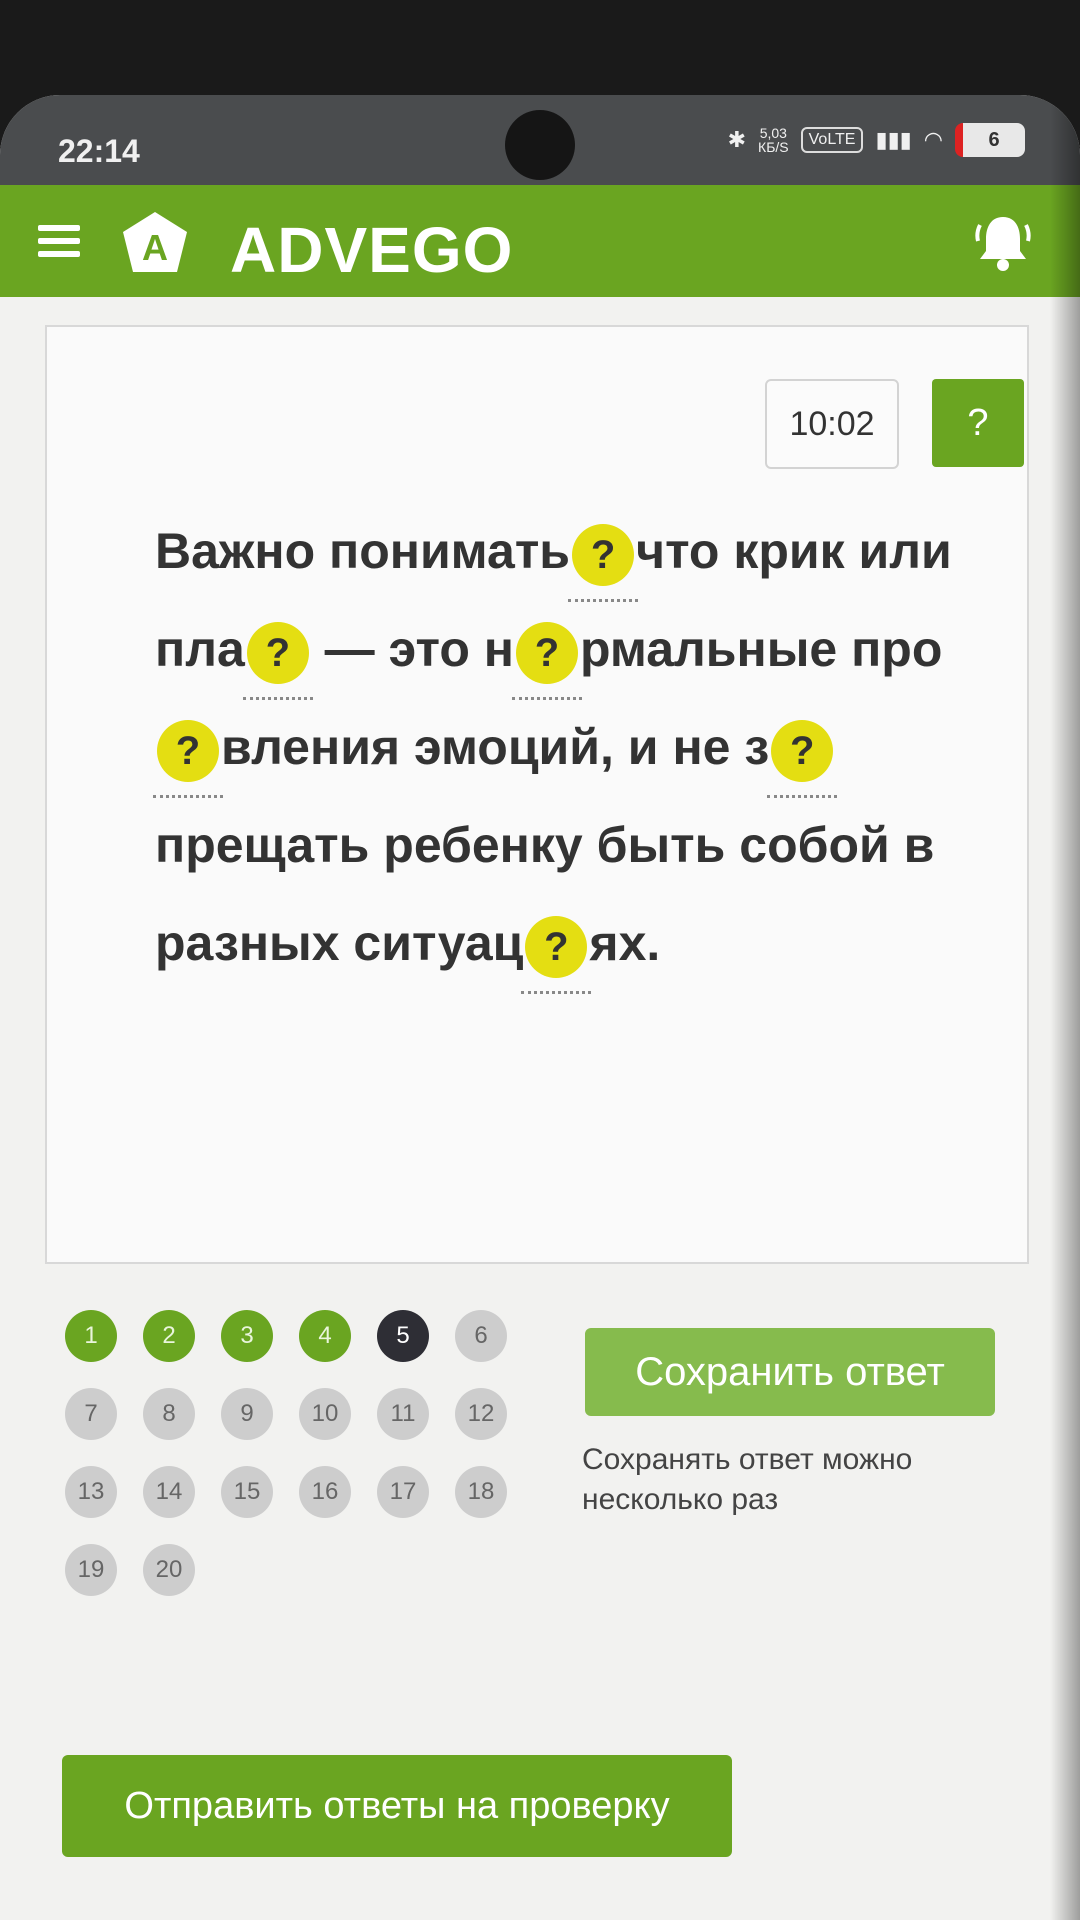  Describe the element at coordinates (625, 943) in the screenshot. I see `text-fragment: ях.` at that location.